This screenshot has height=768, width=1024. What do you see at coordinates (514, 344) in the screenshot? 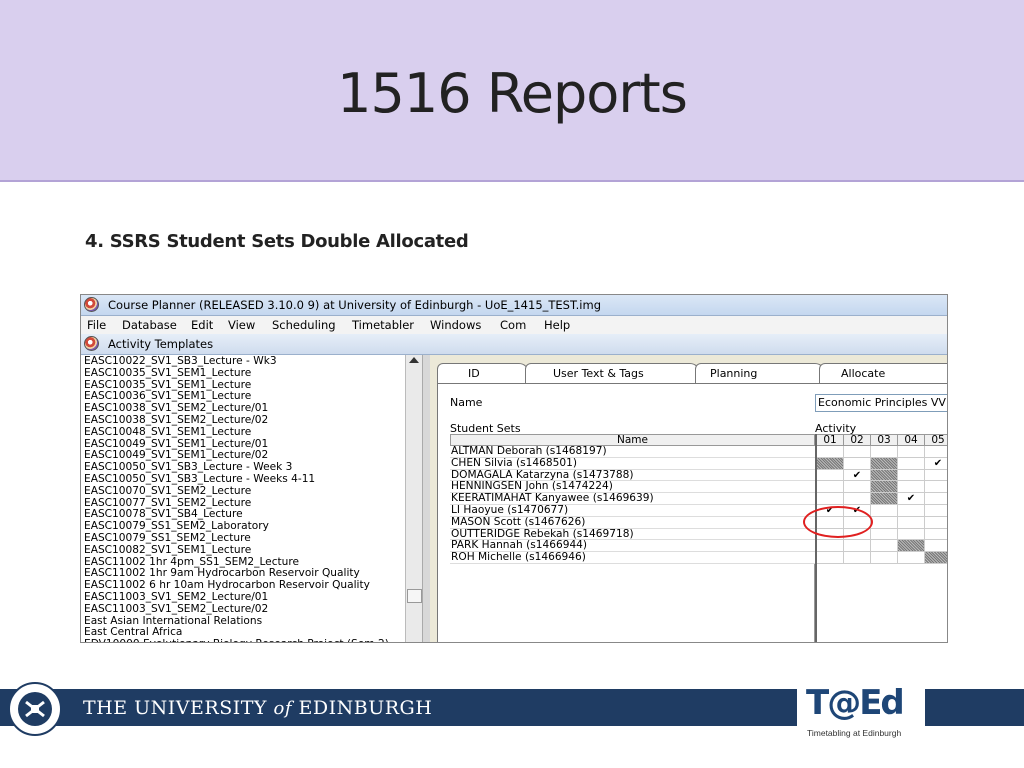
I see `child-window-title-bar: Activity Templates` at bounding box center [514, 344].